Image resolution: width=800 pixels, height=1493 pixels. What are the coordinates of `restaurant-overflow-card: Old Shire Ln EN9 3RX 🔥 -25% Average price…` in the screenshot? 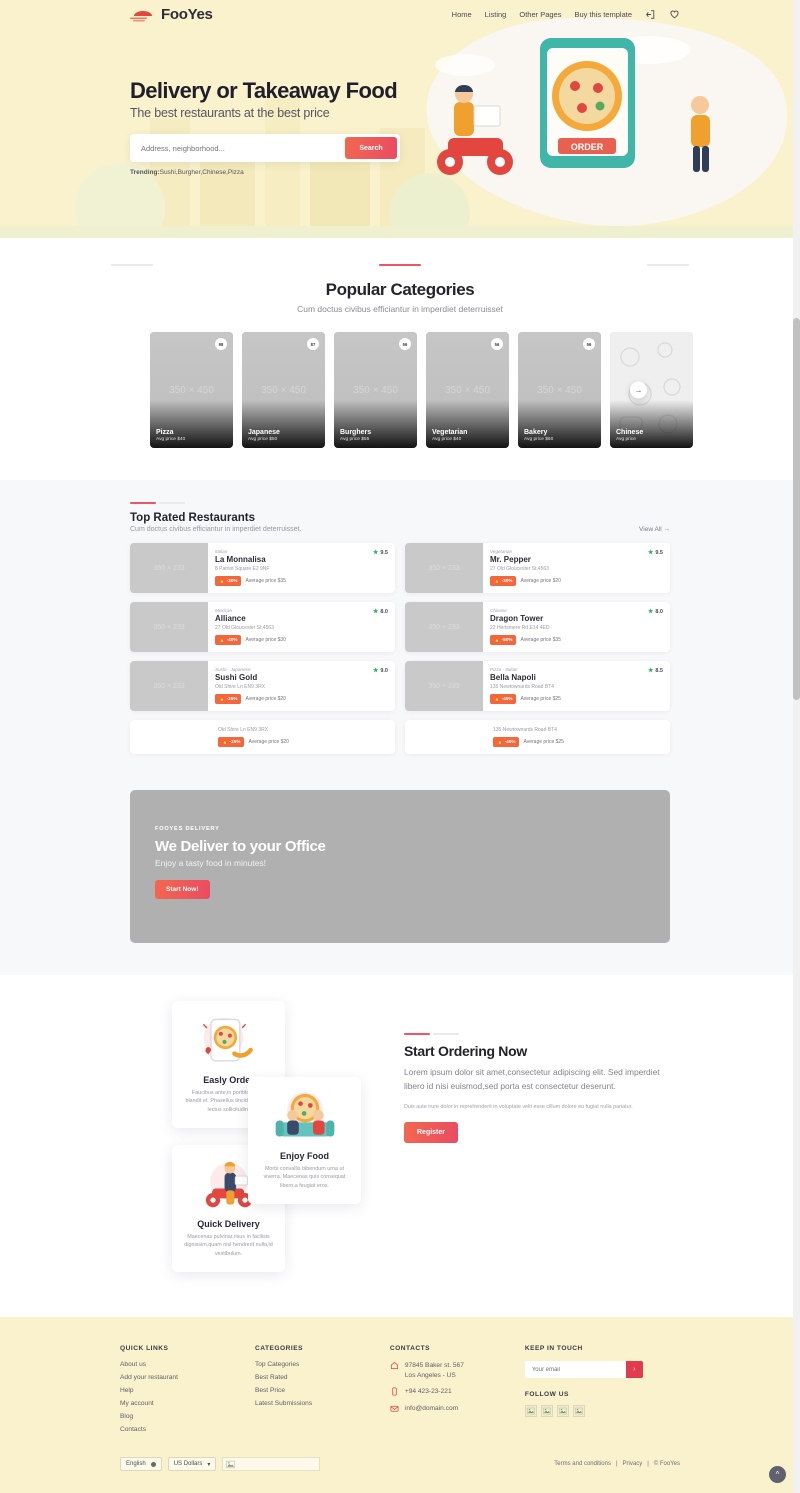 It's located at (262, 737).